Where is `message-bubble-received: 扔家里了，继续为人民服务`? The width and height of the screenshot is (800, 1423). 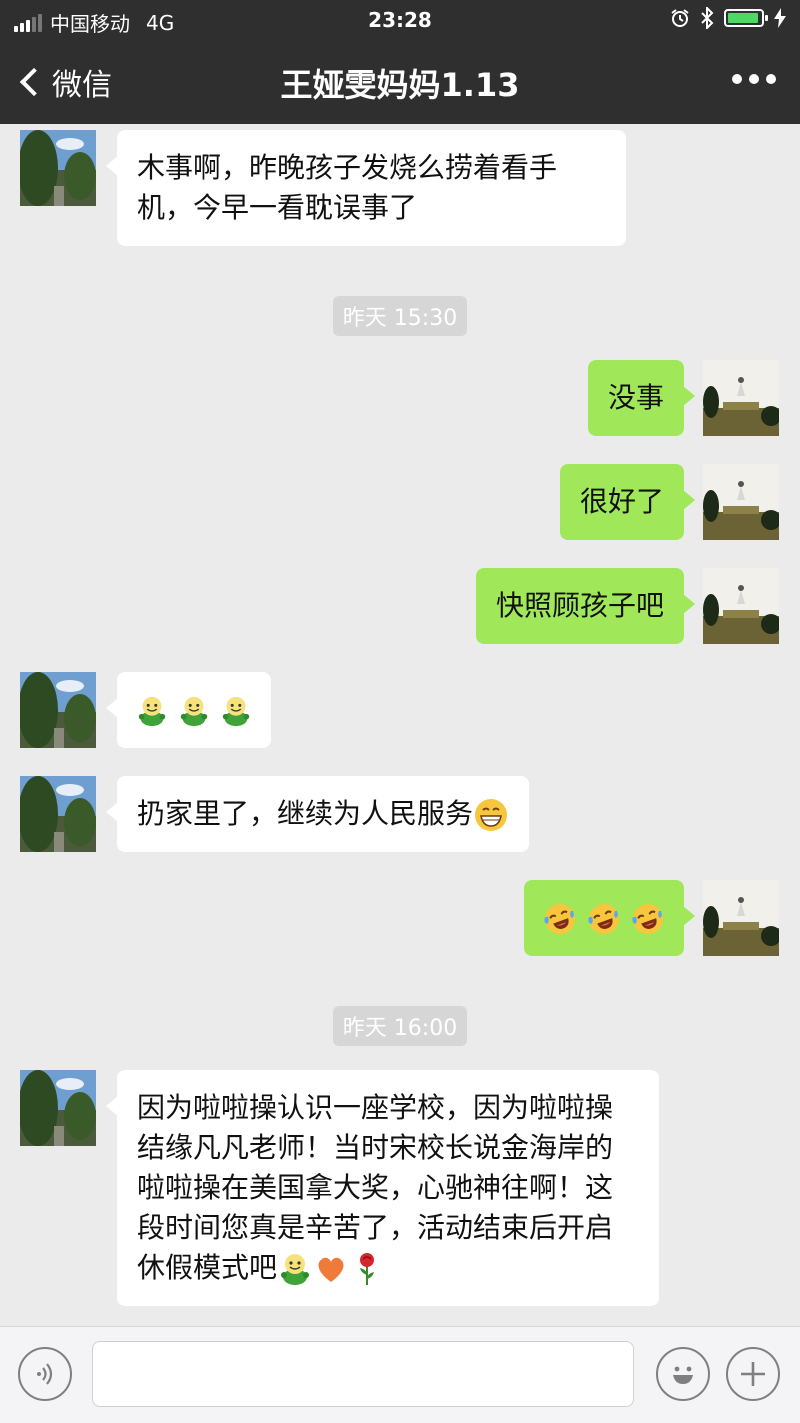 message-bubble-received: 扔家里了，继续为人民服务 is located at coordinates (317, 814).